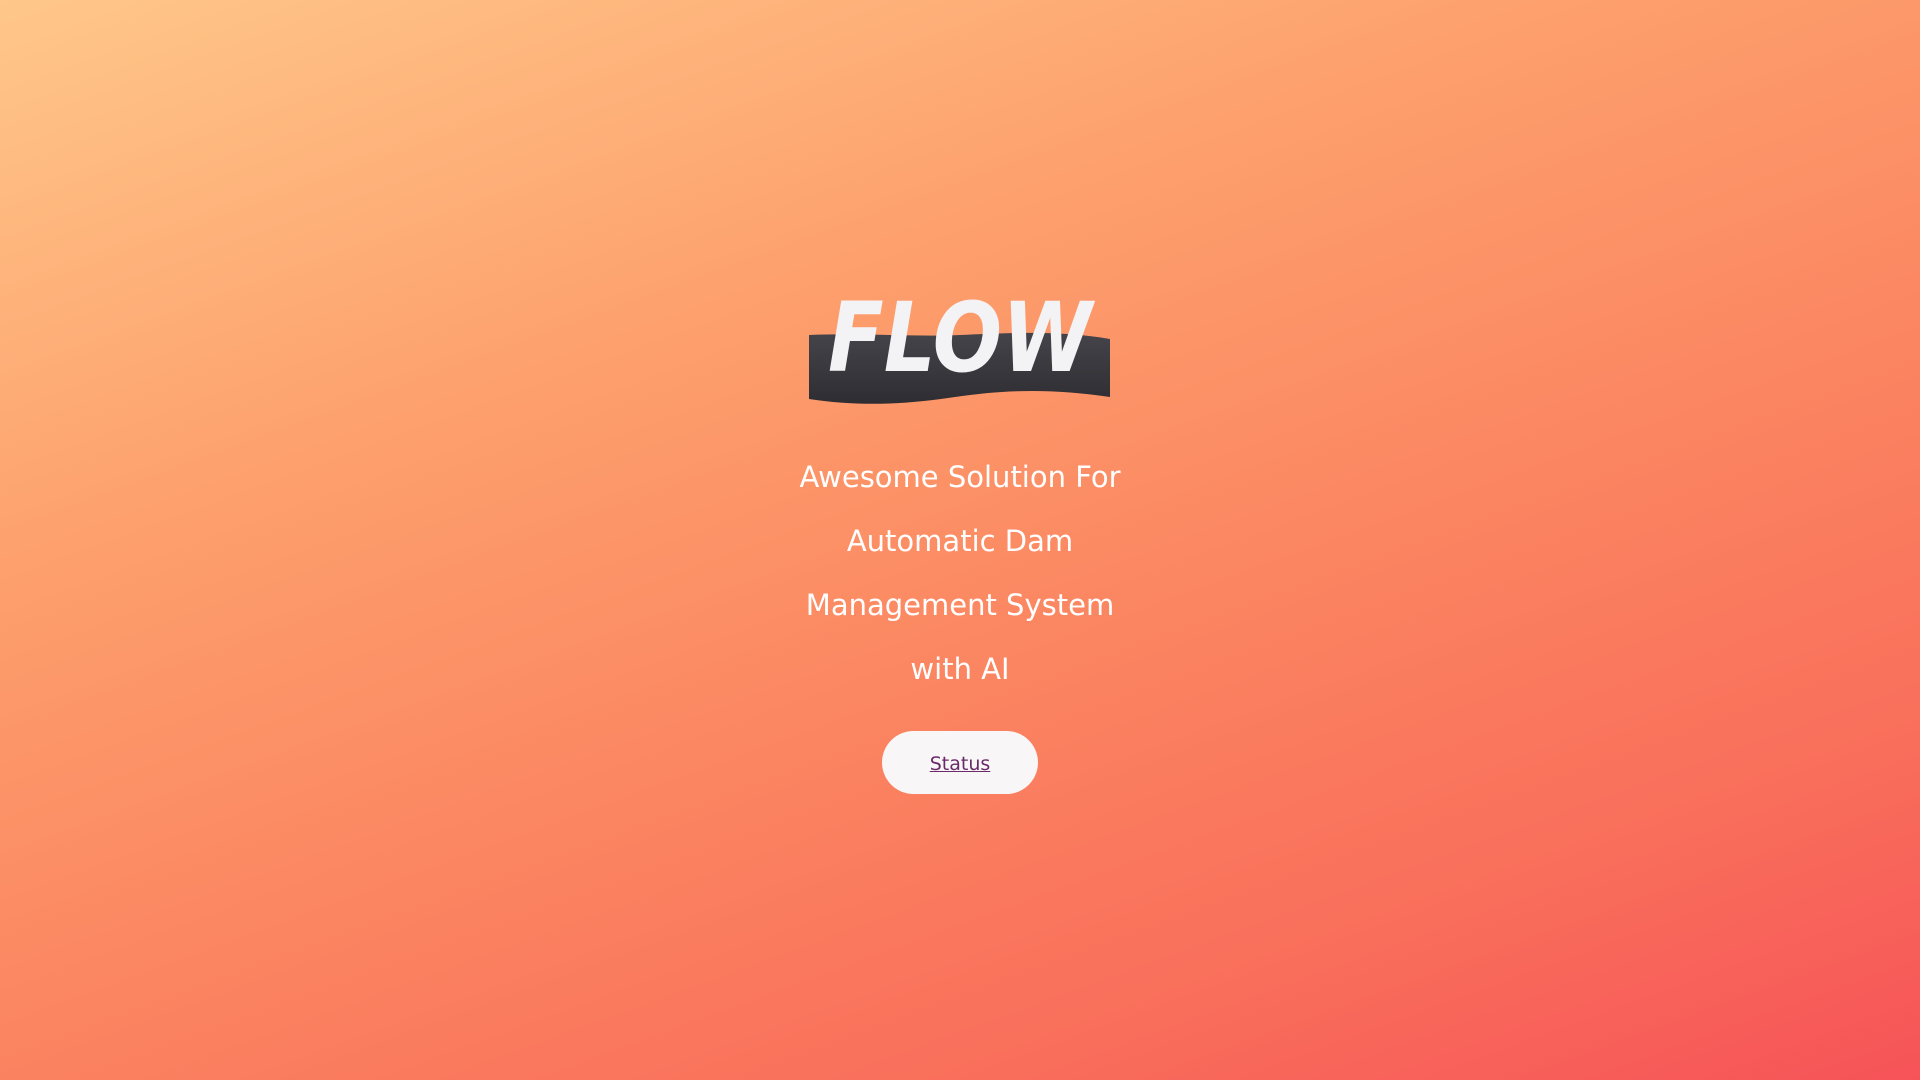  What do you see at coordinates (960, 477) in the screenshot?
I see `tagline-line-1: Awesome Solution For` at bounding box center [960, 477].